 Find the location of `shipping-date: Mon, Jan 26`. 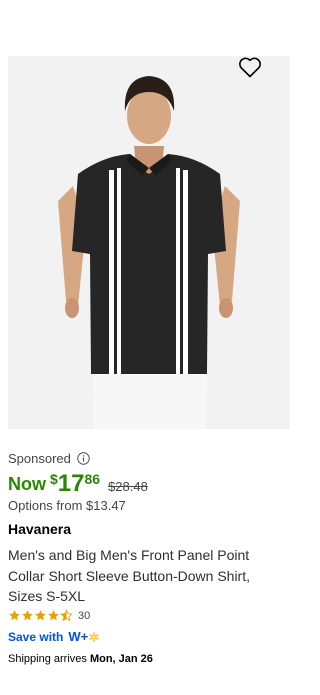

shipping-date: Mon, Jan 26 is located at coordinates (121, 659).